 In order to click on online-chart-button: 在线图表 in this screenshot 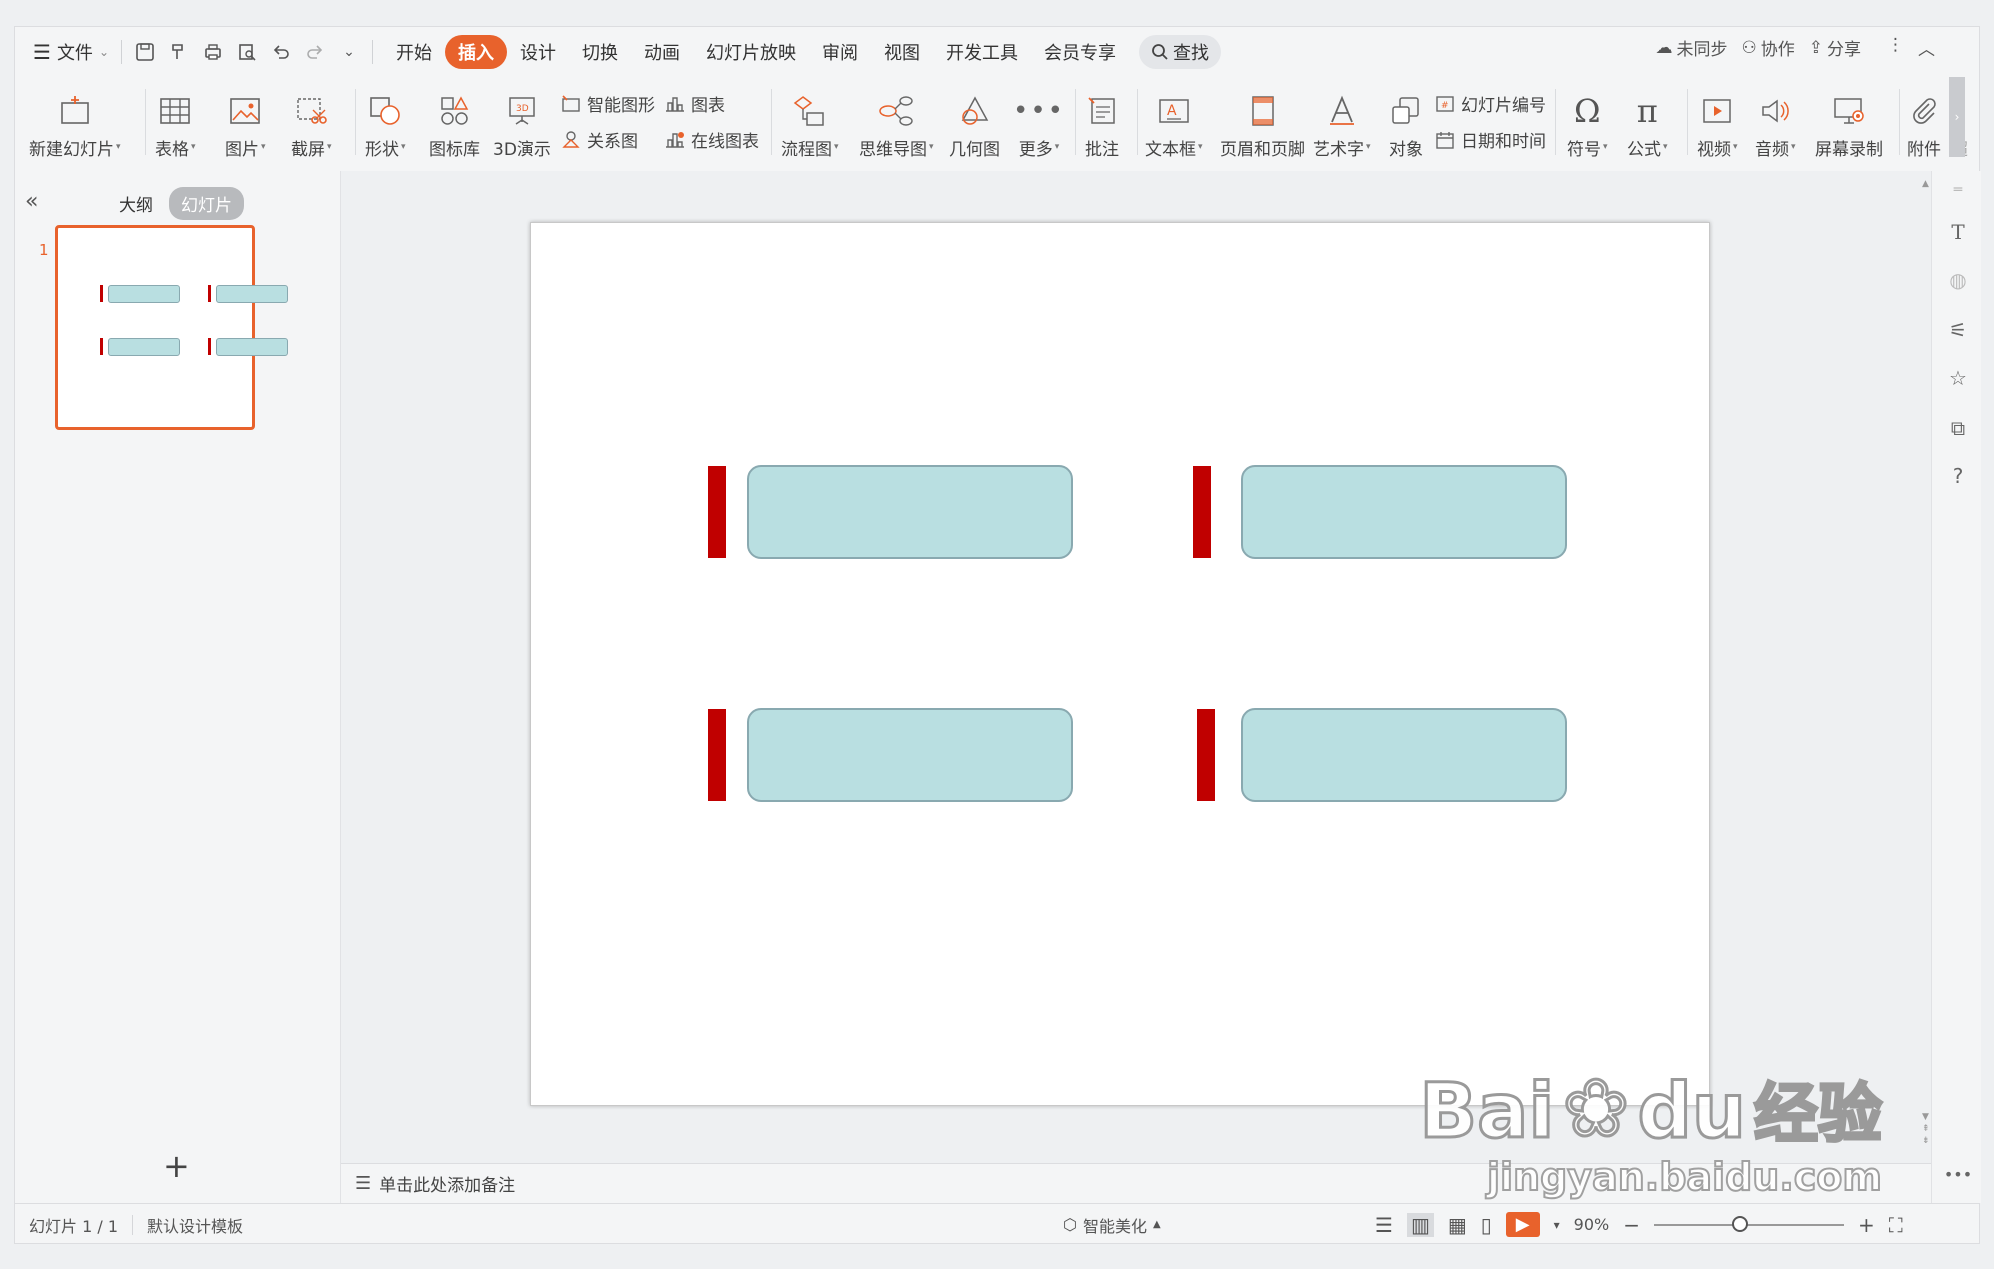, I will do `click(712, 139)`.